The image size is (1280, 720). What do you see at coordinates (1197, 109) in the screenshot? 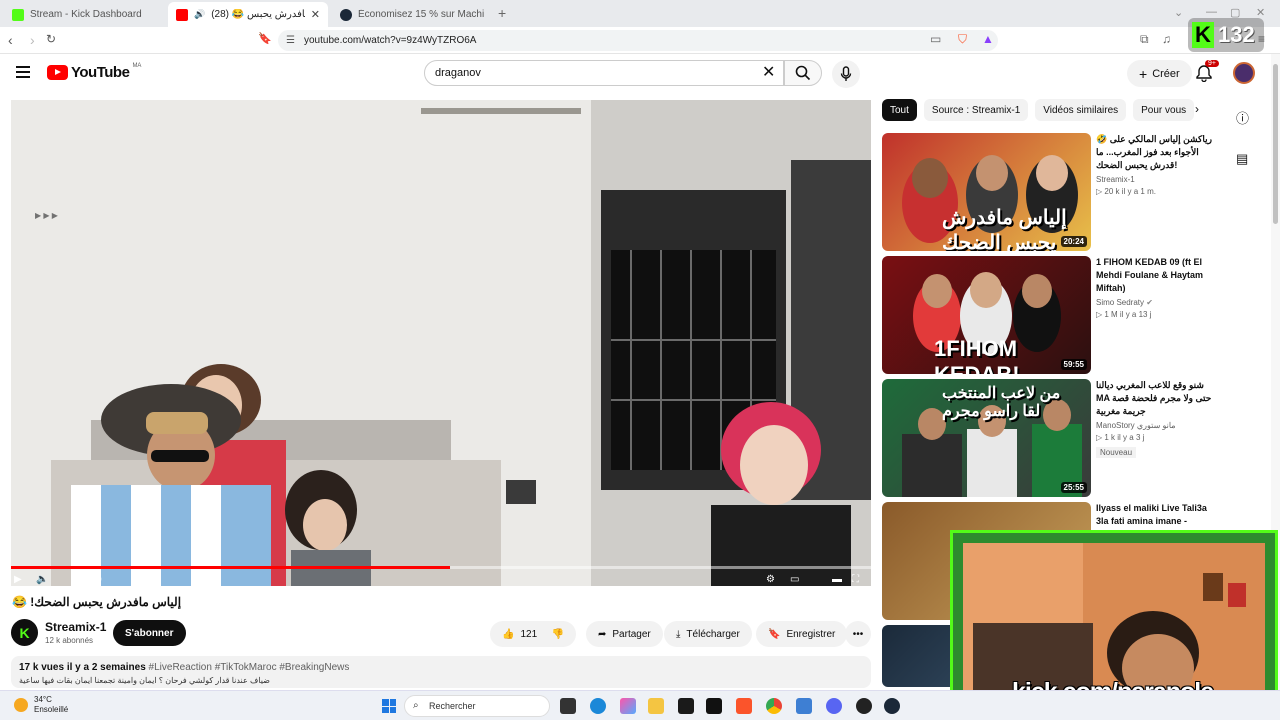
I see `chevron-right-icon: ›` at bounding box center [1197, 109].